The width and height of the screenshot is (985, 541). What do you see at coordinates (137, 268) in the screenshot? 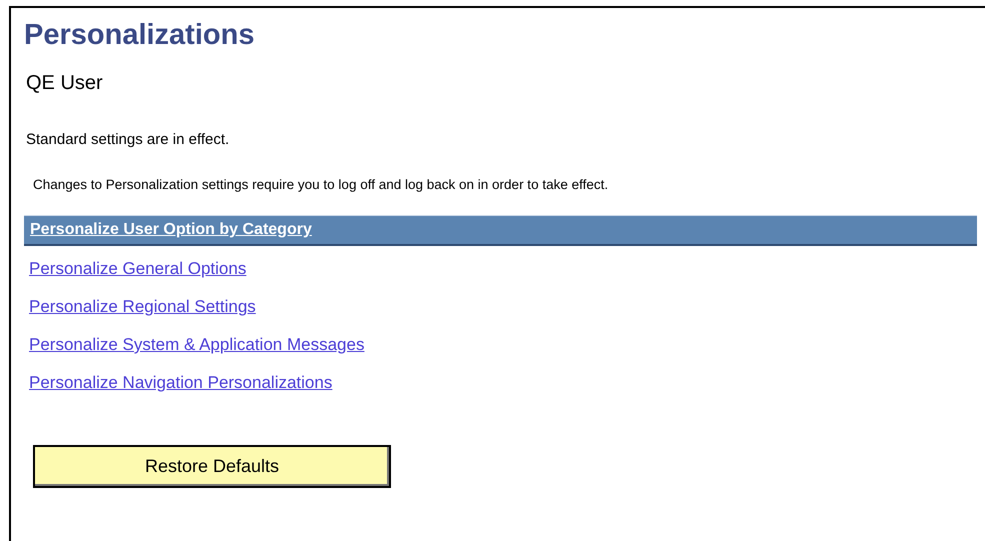
I see `option-link: Personalize General Options` at bounding box center [137, 268].